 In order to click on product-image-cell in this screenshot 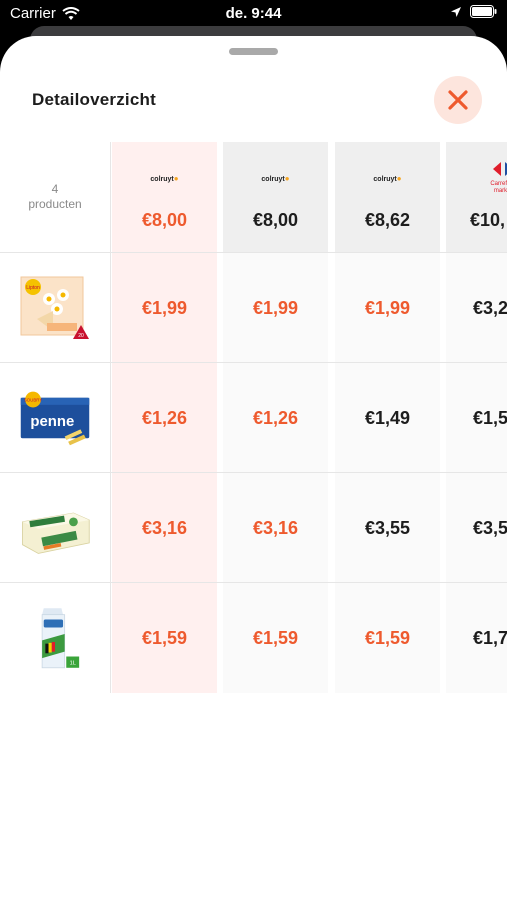, I will do `click(55, 528)`.